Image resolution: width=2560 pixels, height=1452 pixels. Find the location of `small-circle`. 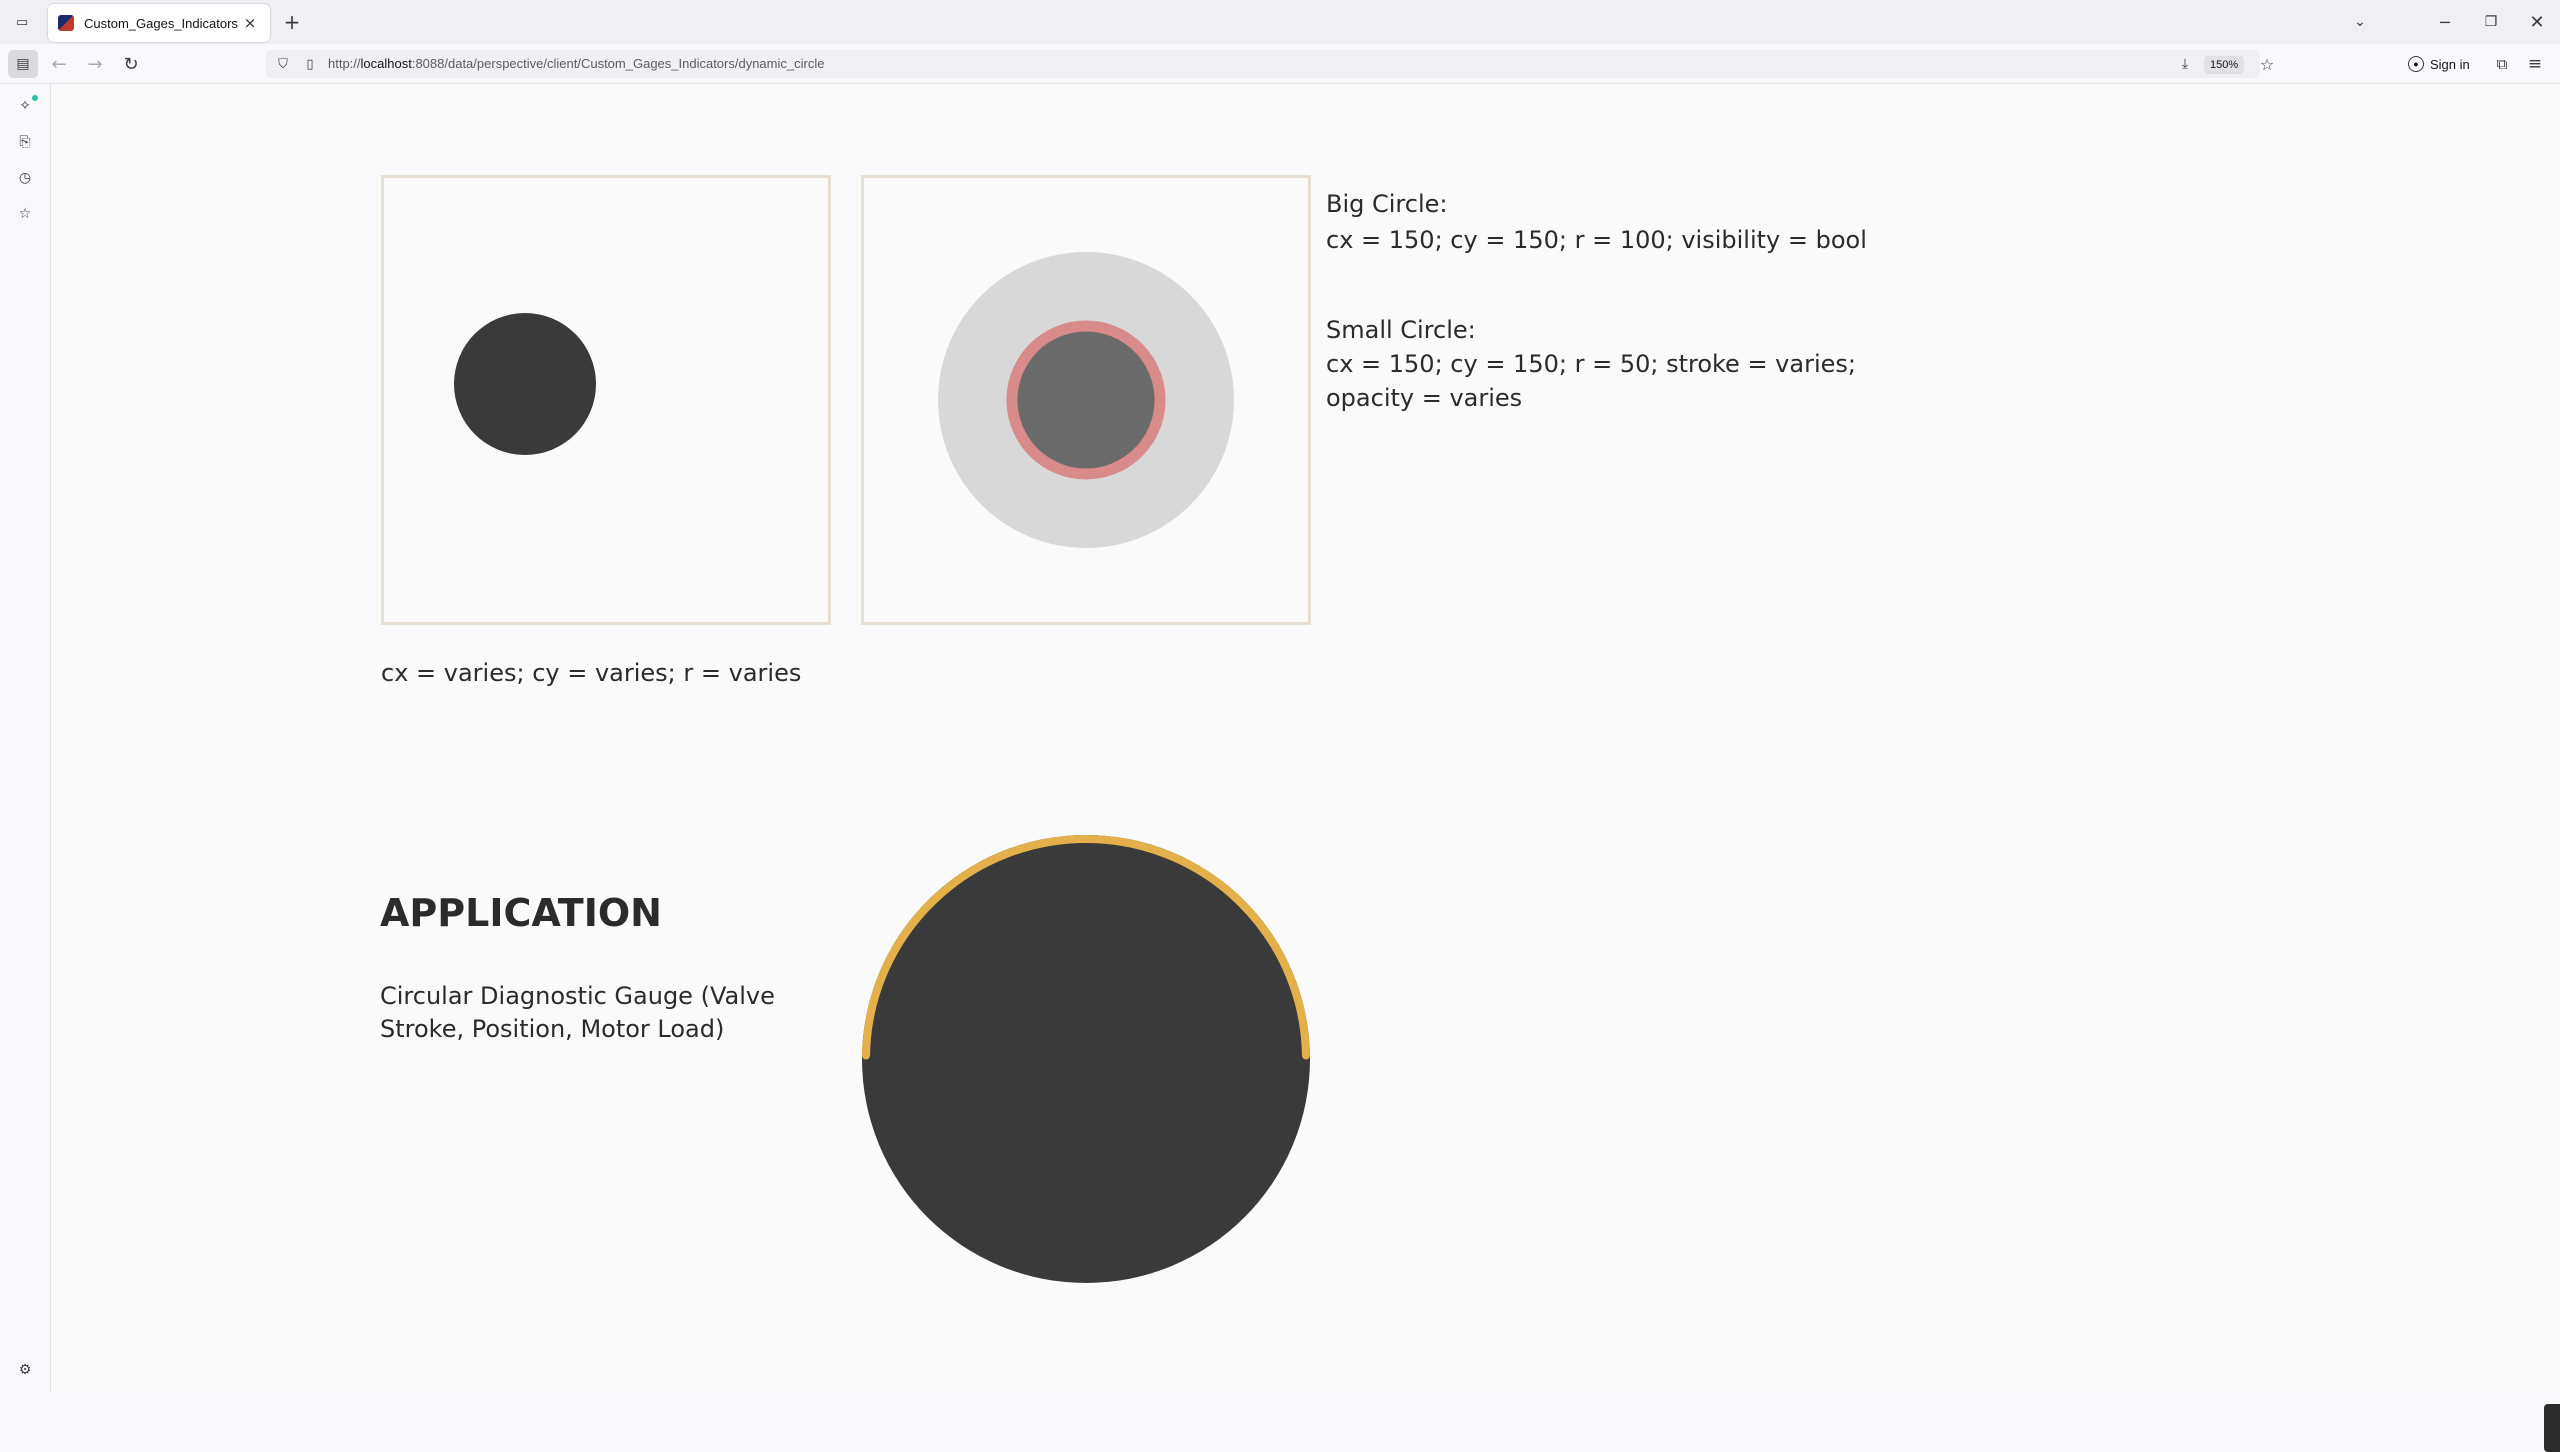

small-circle is located at coordinates (1086, 400).